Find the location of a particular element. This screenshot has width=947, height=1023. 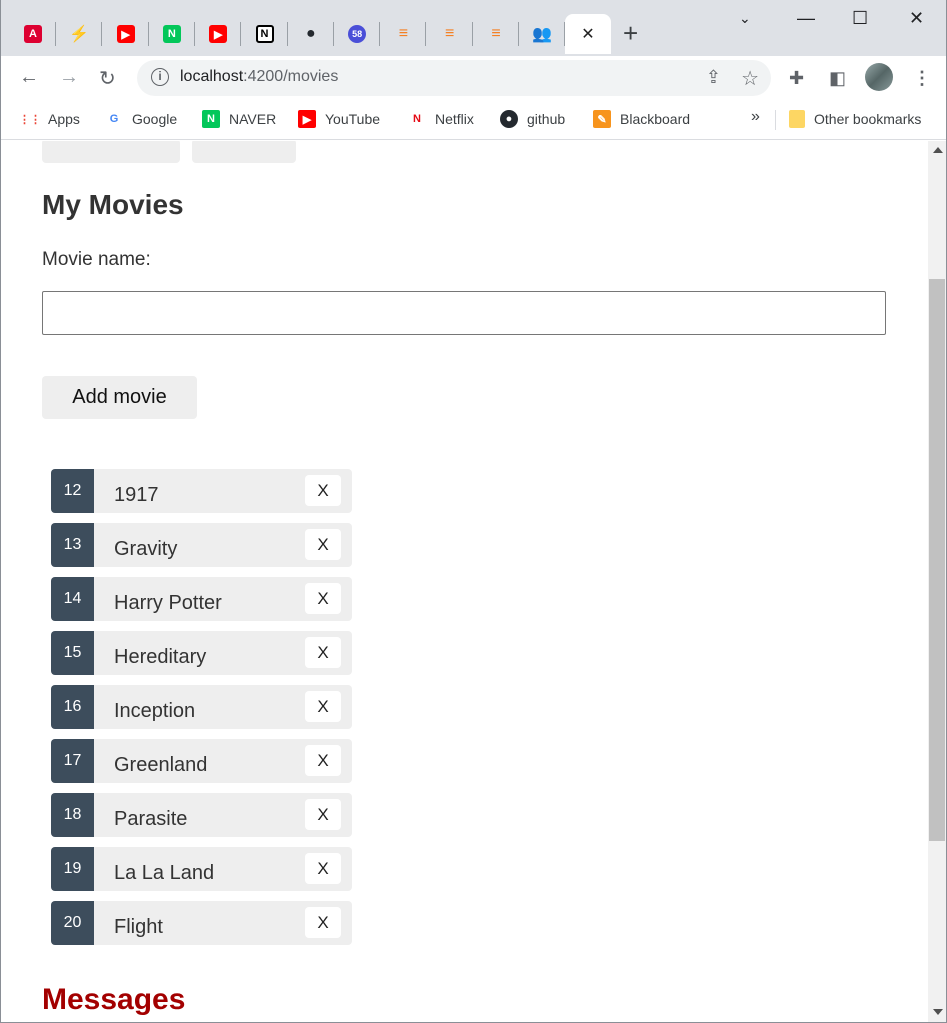

add-movie-button: Add movie is located at coordinates (119, 397).